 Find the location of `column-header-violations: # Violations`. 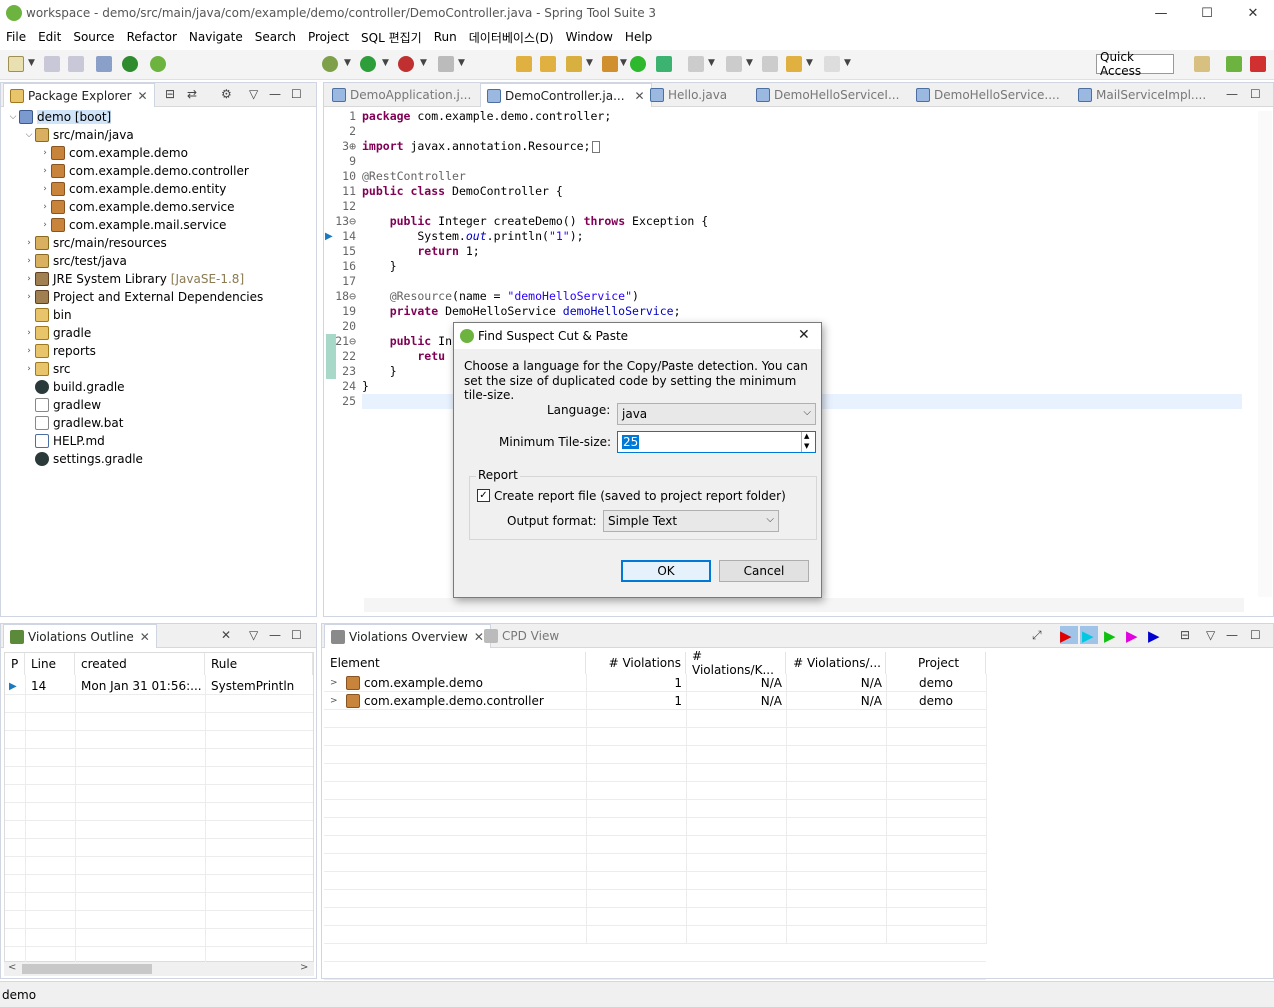

column-header-violations: # Violations is located at coordinates (636, 663).